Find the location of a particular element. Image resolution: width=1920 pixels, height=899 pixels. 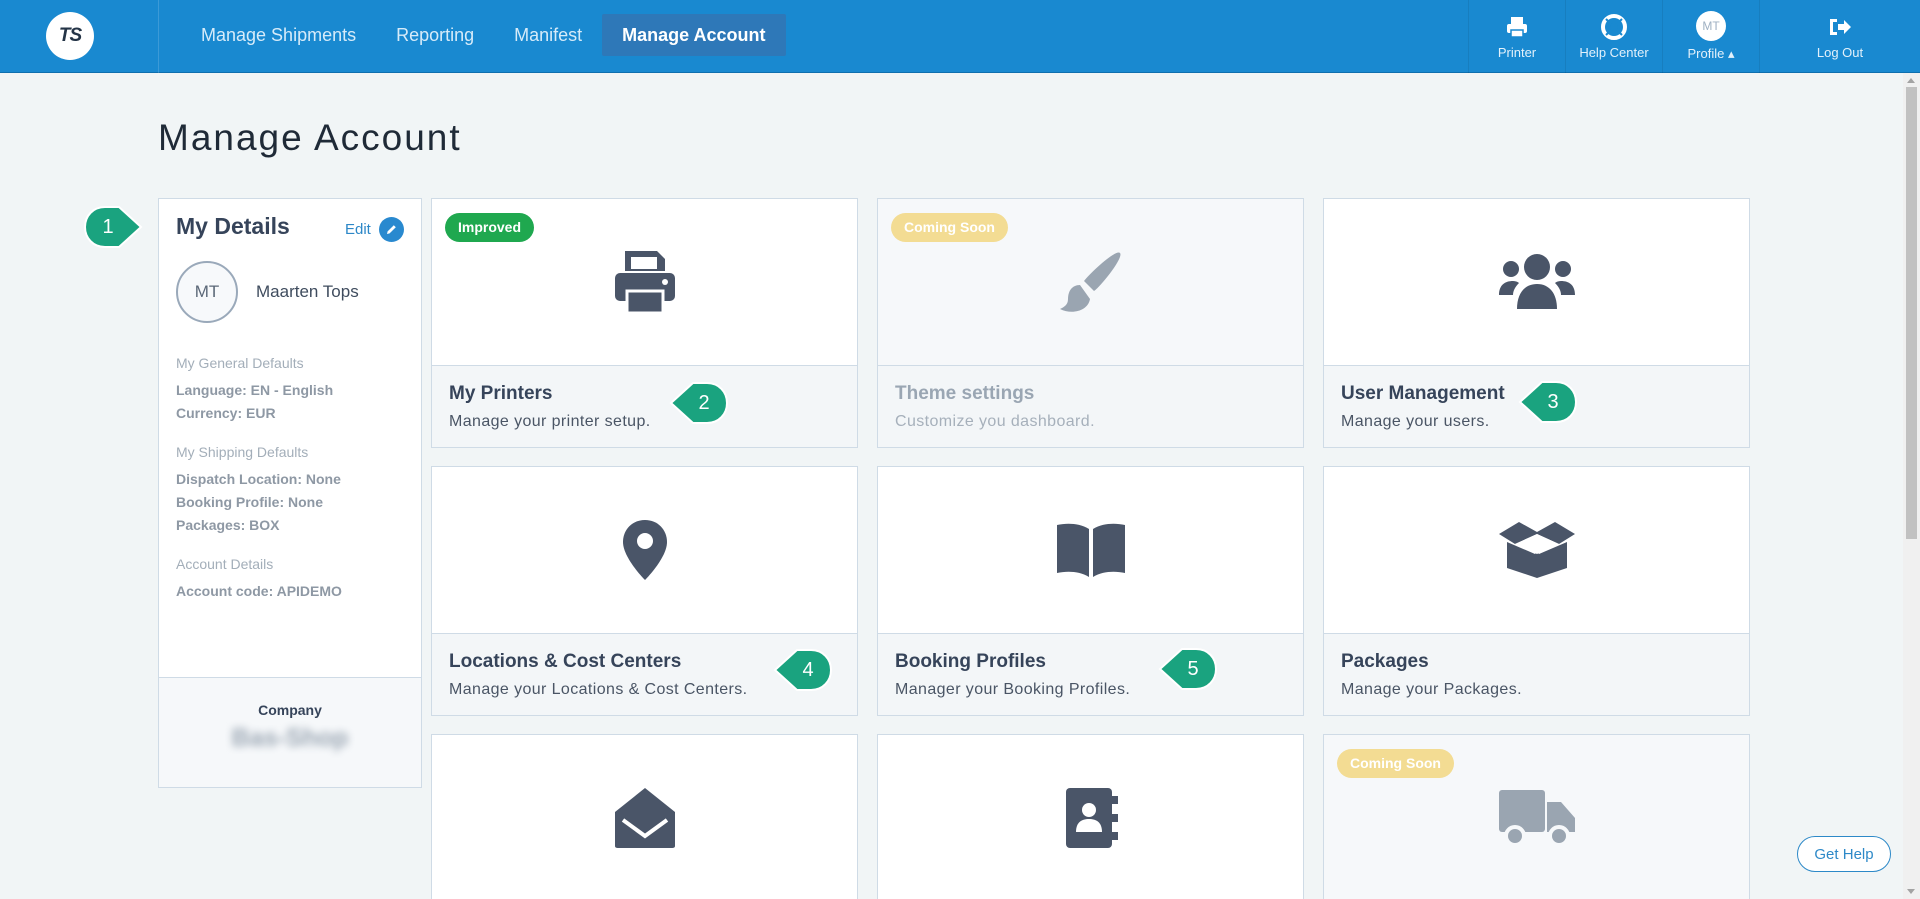

shipping-defaults-label: My Shipping Defaults is located at coordinates (242, 452).